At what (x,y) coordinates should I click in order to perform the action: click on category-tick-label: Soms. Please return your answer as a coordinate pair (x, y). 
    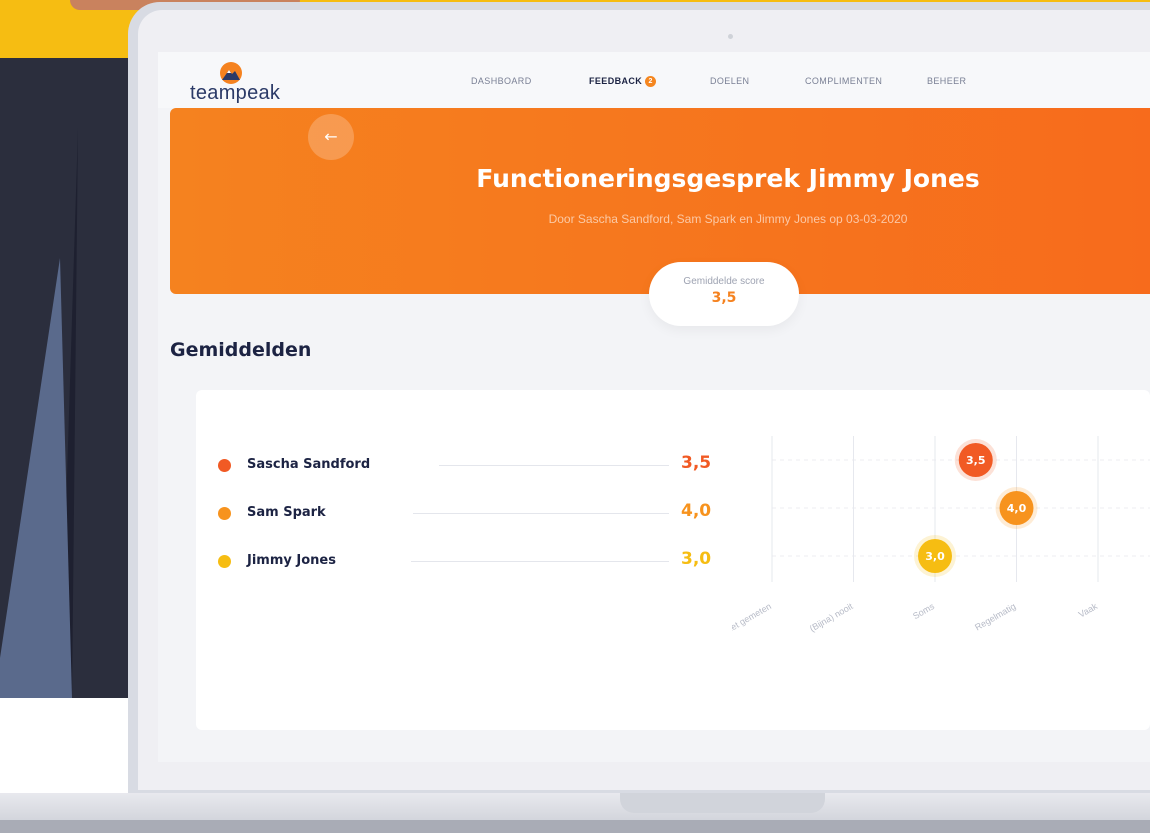
    Looking at the image, I should click on (923, 611).